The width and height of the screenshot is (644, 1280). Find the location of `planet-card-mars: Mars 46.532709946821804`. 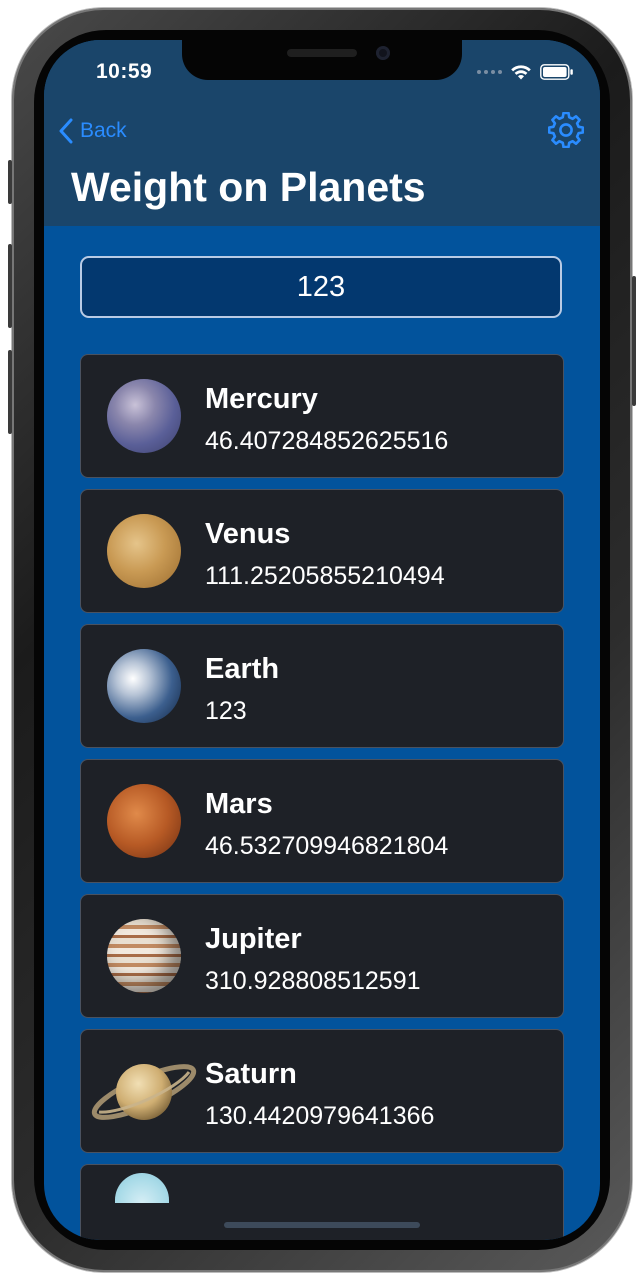

planet-card-mars: Mars 46.532709946821804 is located at coordinates (322, 821).